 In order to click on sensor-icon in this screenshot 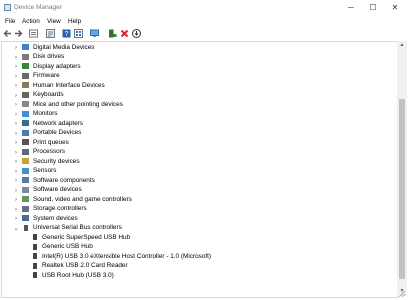, I will do `click(25, 170)`.